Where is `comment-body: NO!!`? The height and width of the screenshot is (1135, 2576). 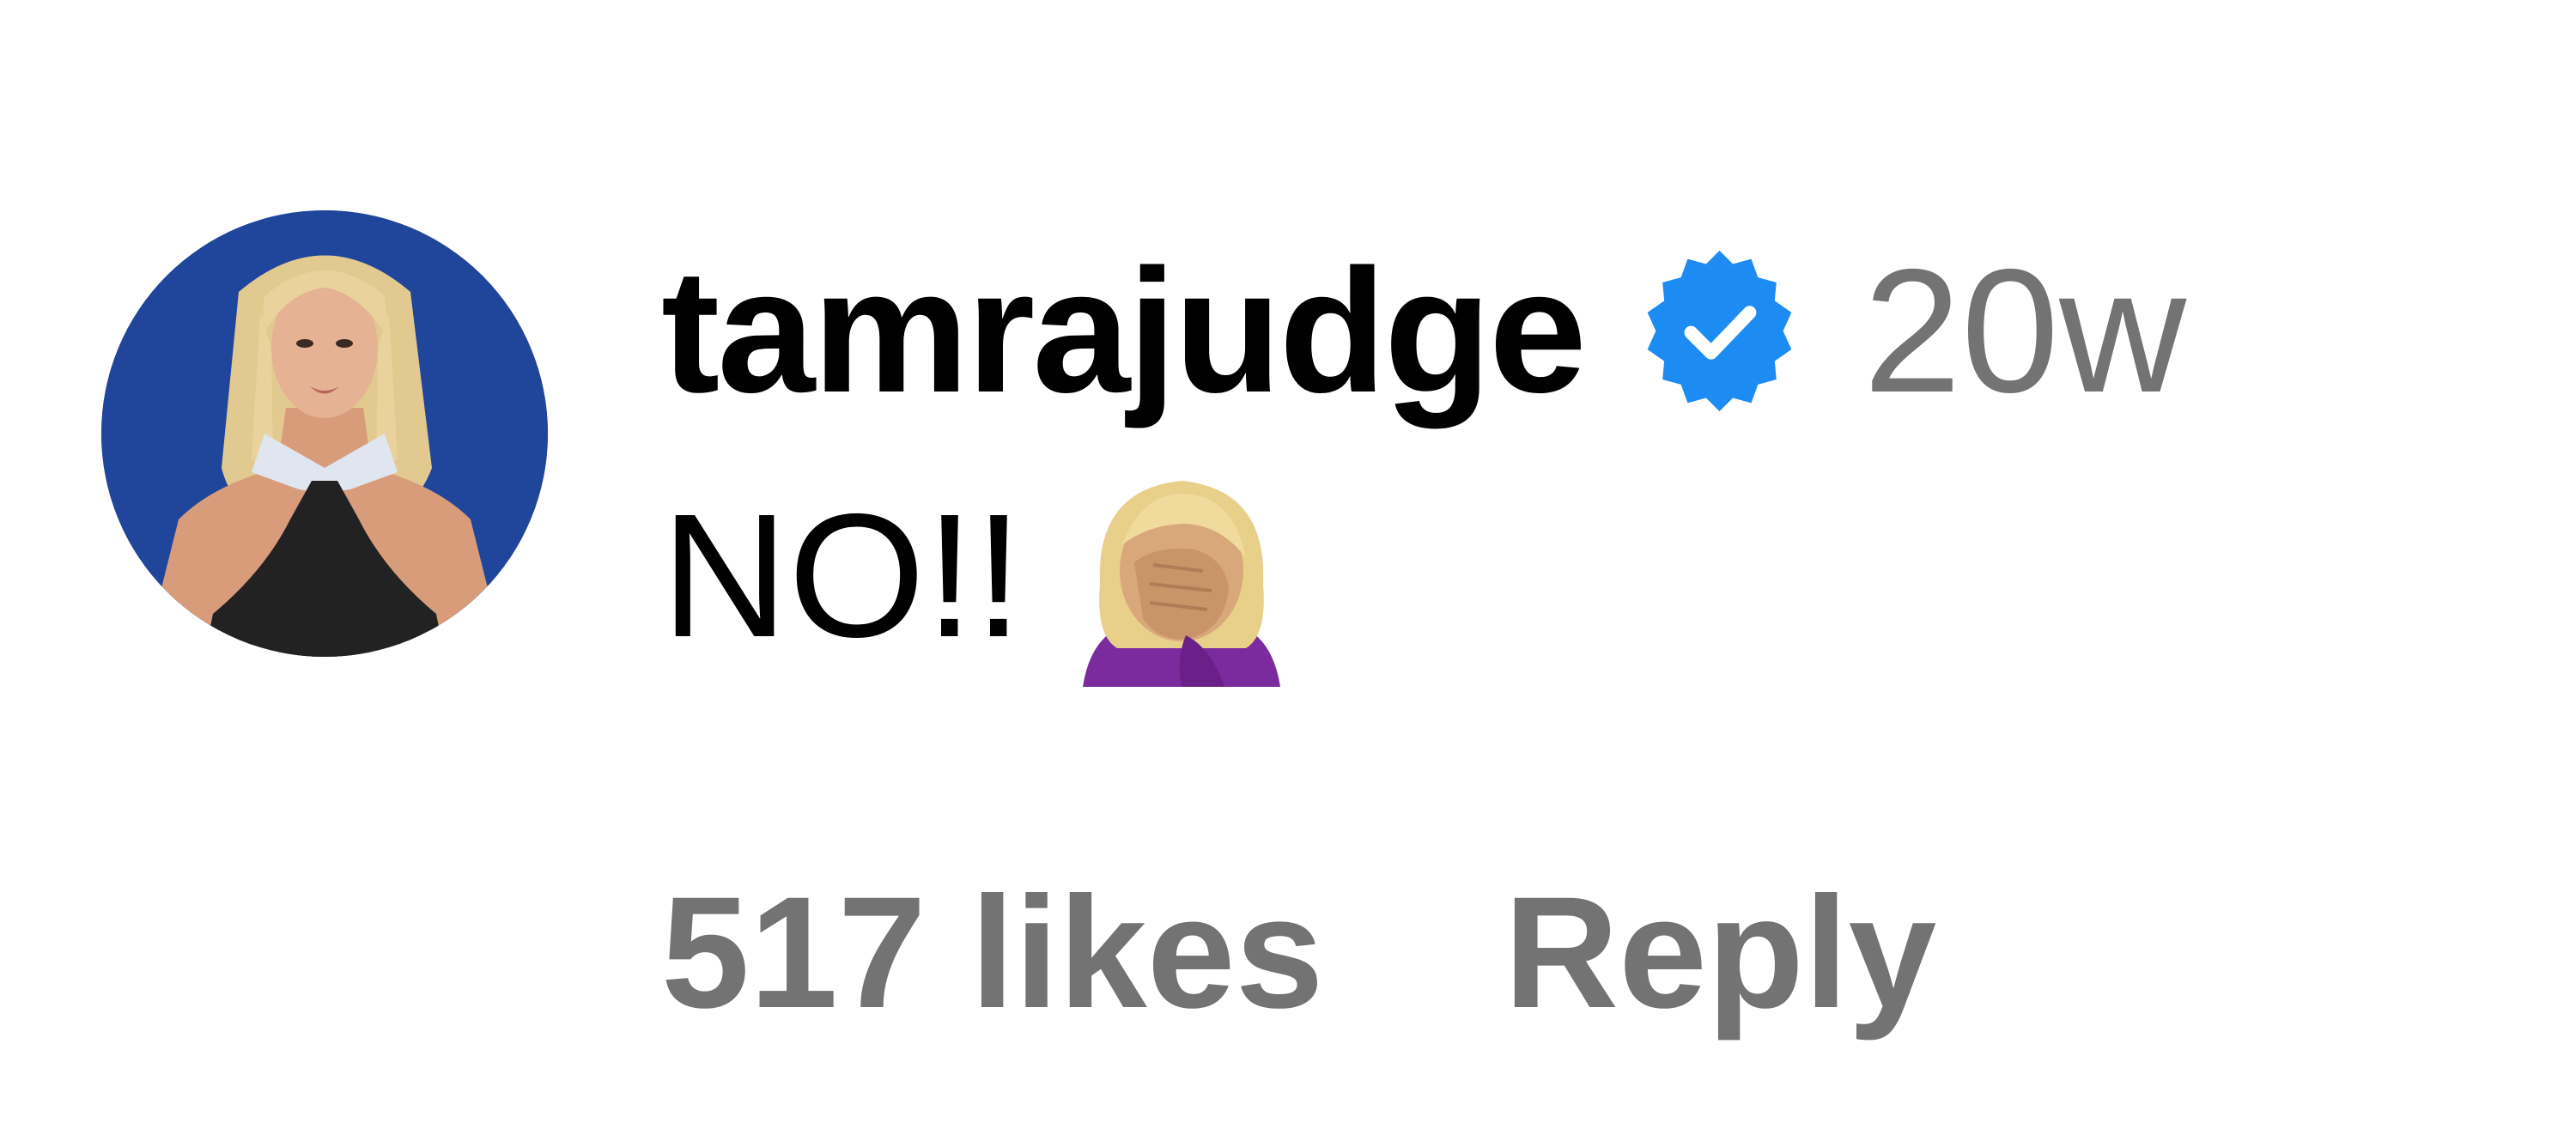
comment-body: NO!! is located at coordinates (975, 575).